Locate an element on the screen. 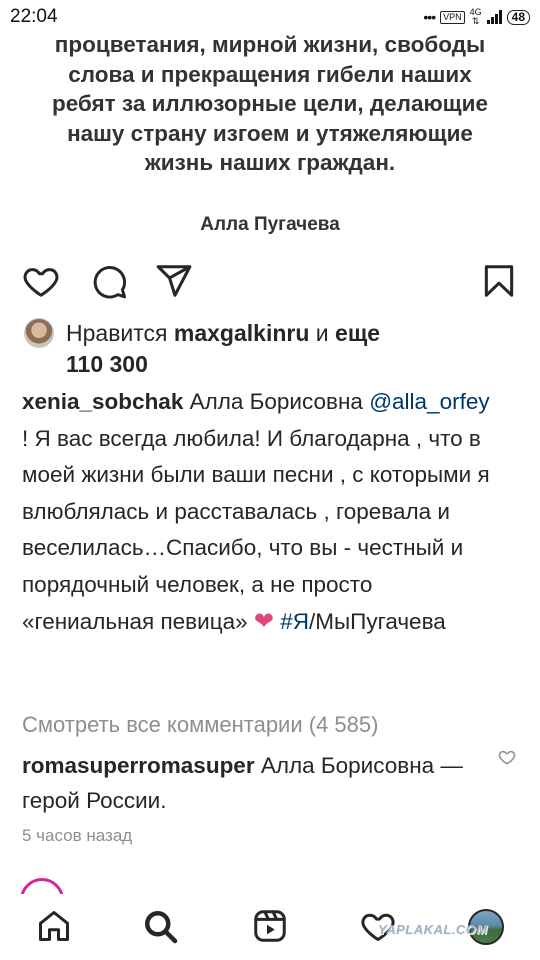 This screenshot has height=960, width=540. caption-text: /МыПугачева is located at coordinates (377, 621).